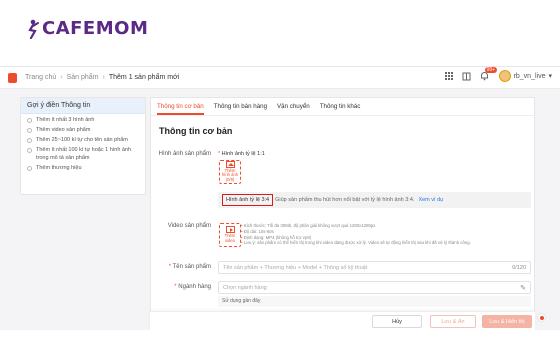 Image resolution: width=560 pixels, height=350 pixels. What do you see at coordinates (550, 76) in the screenshot?
I see `chevron-down-icon: ▾` at bounding box center [550, 76].